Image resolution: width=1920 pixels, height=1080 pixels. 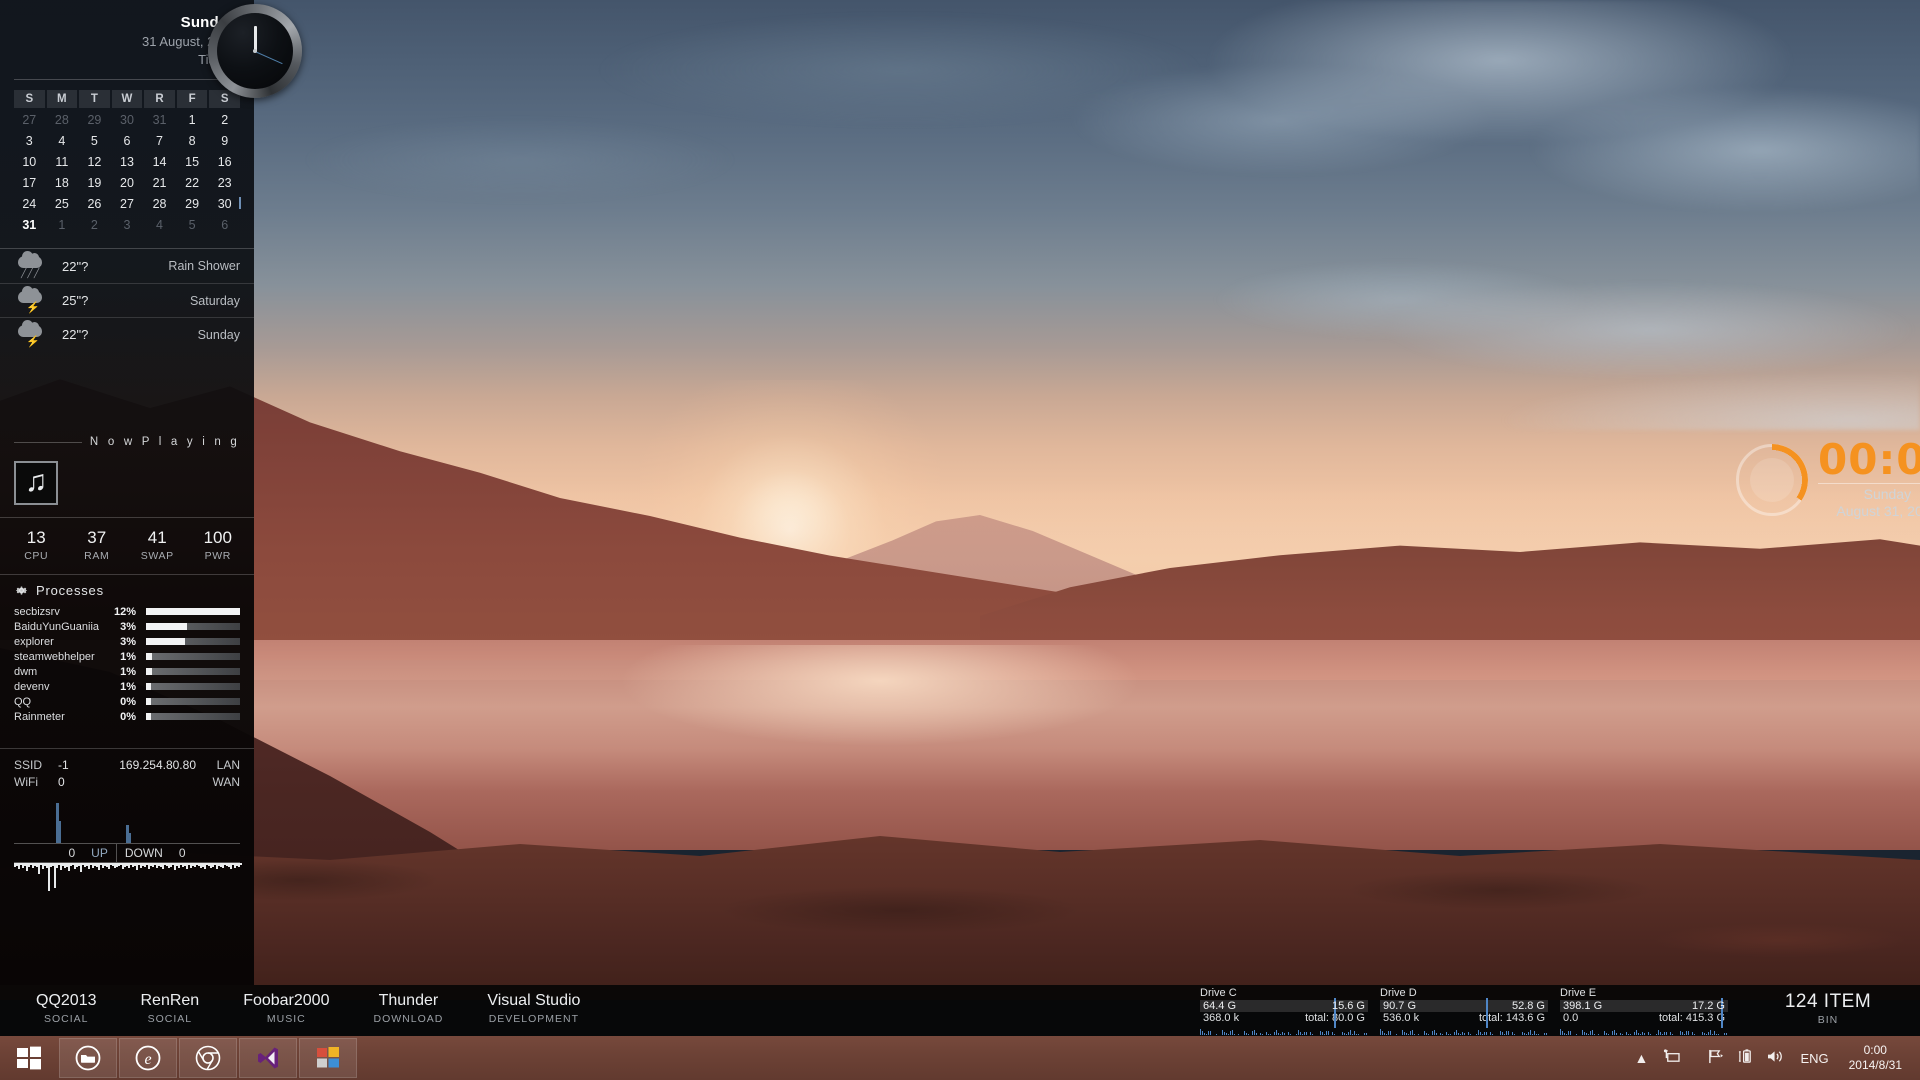 I want to click on calendar-day: 19, so click(x=94, y=182).